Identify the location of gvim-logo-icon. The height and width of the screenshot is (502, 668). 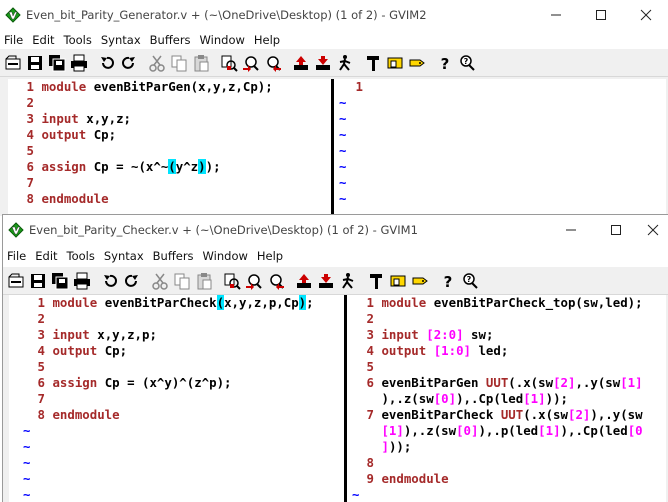
(16, 230).